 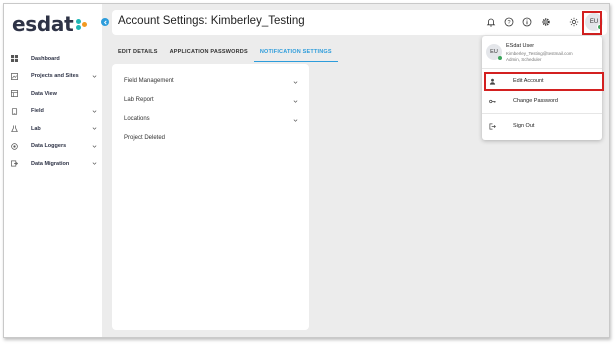 I want to click on field-icon, so click(x=14, y=111).